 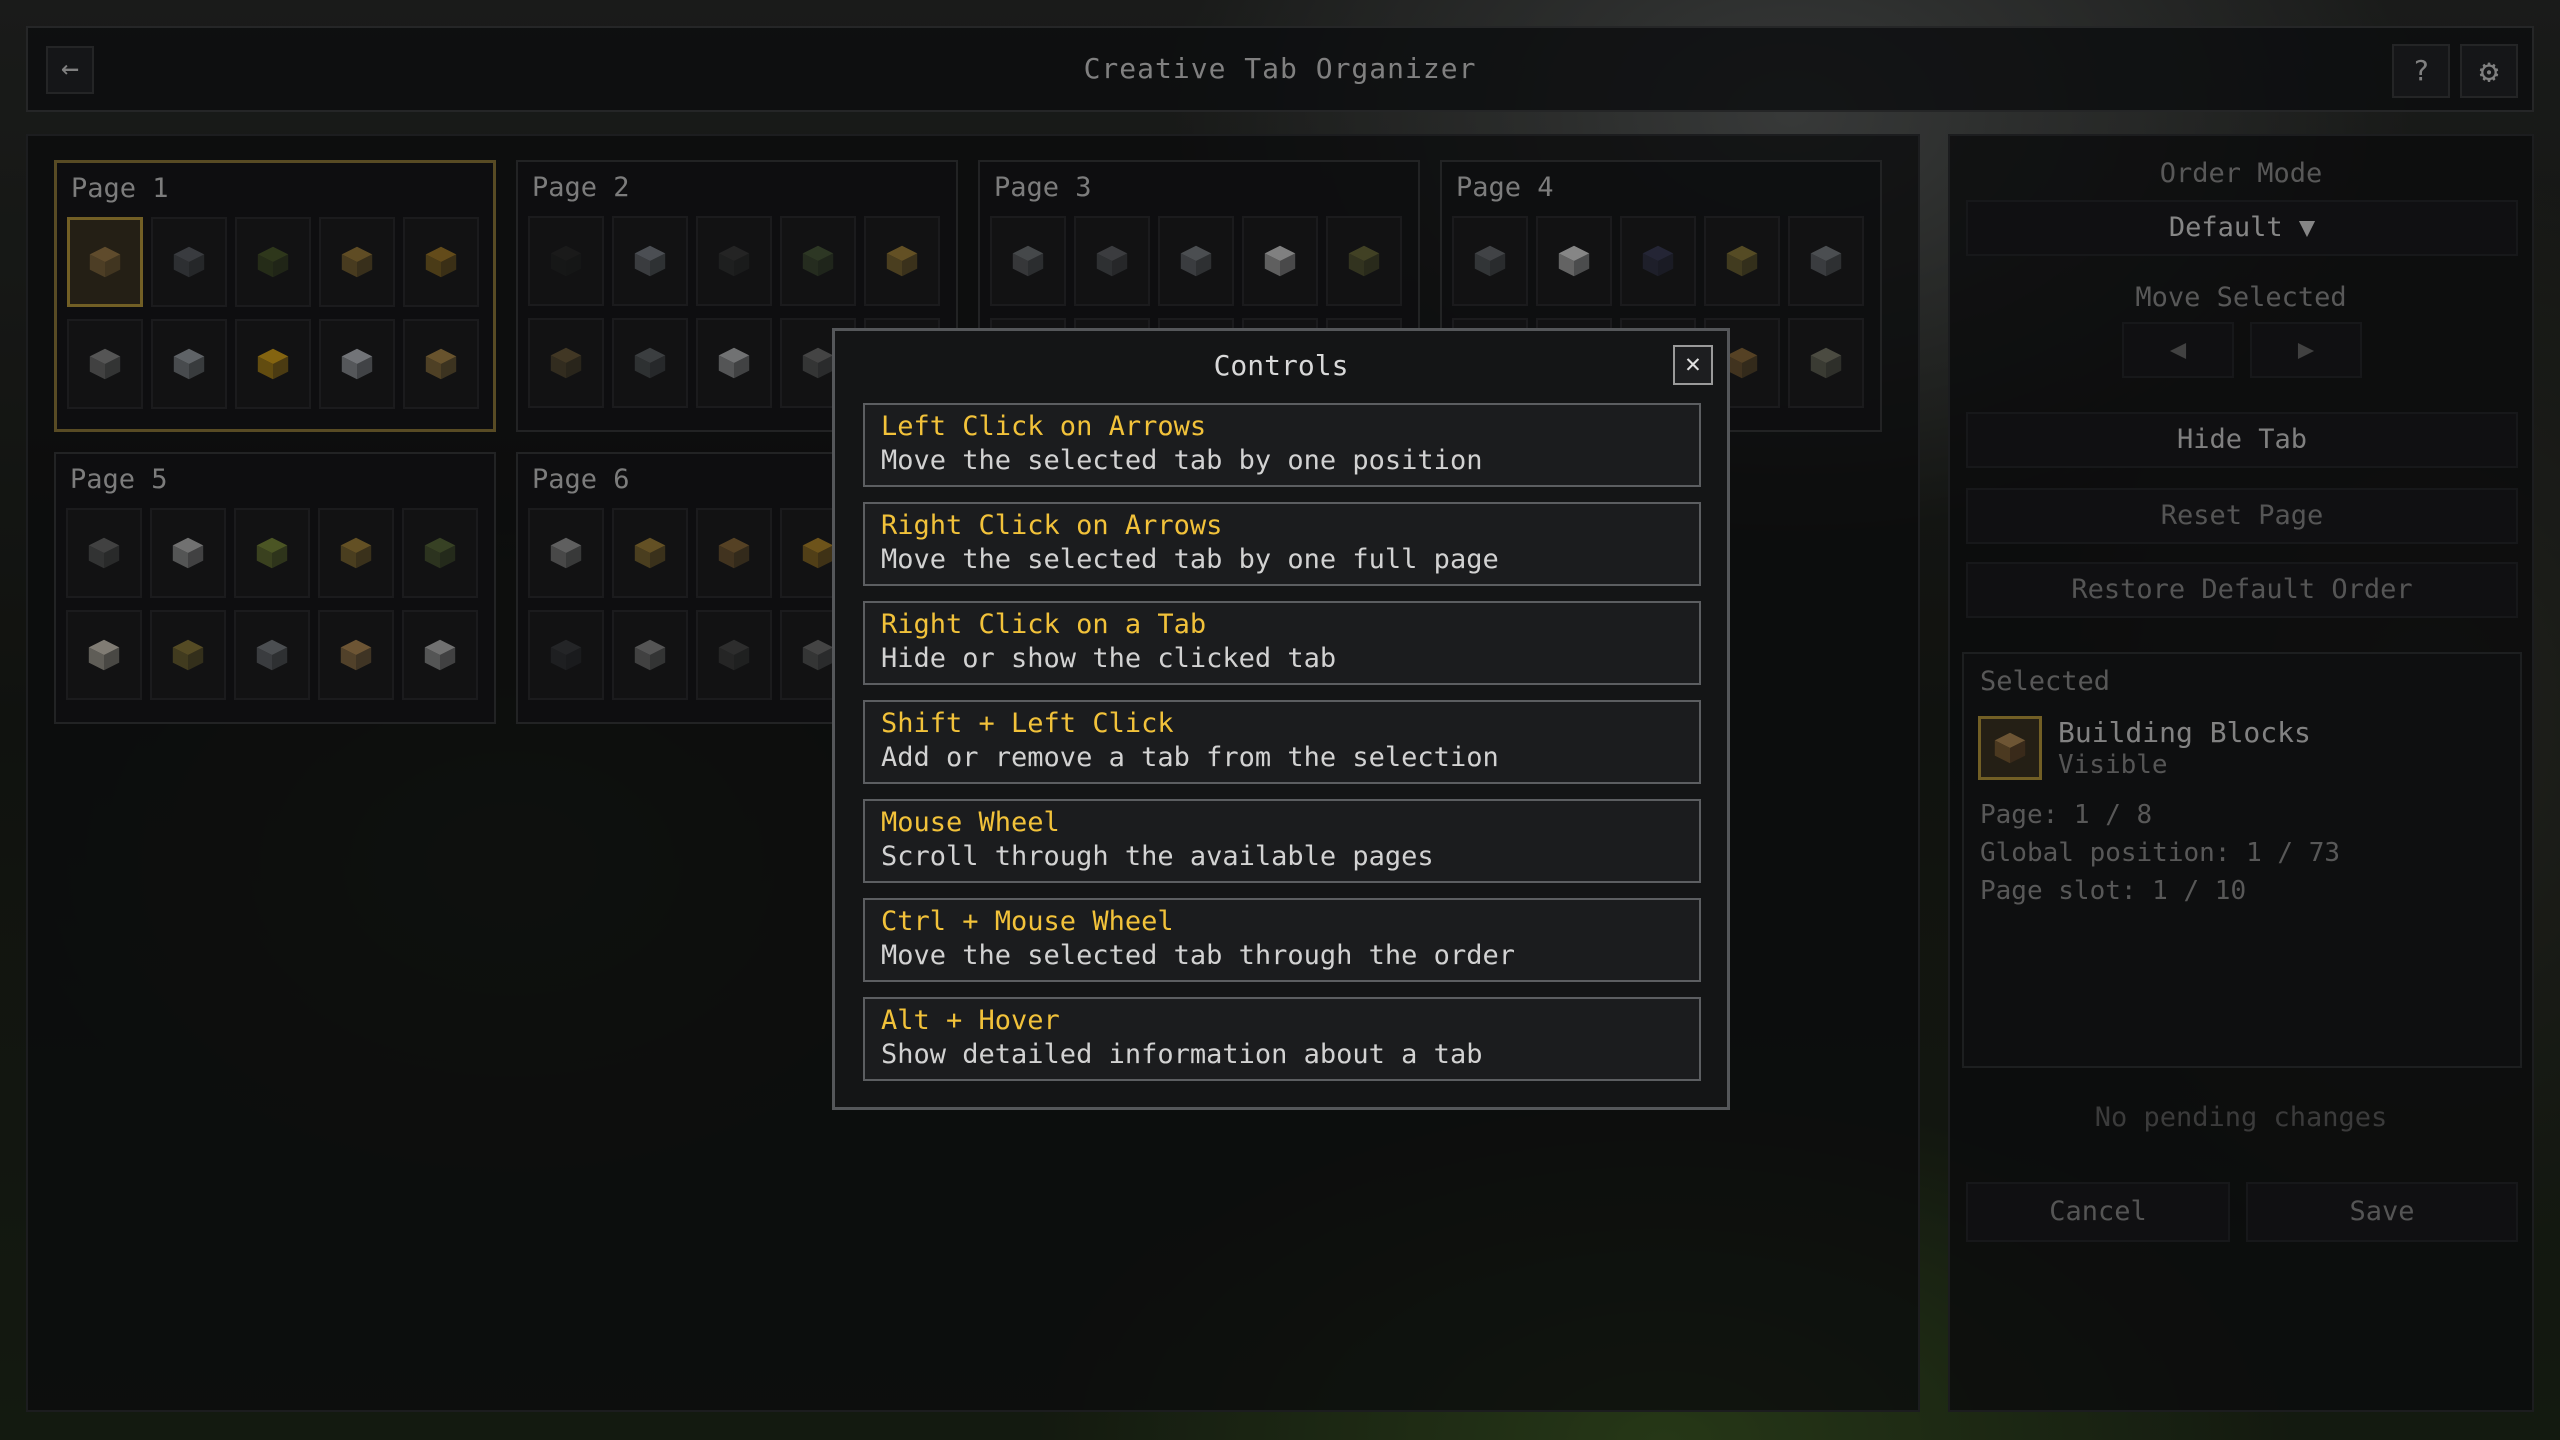 I want to click on control-key: Shift + Left Click, so click(x=1027, y=723).